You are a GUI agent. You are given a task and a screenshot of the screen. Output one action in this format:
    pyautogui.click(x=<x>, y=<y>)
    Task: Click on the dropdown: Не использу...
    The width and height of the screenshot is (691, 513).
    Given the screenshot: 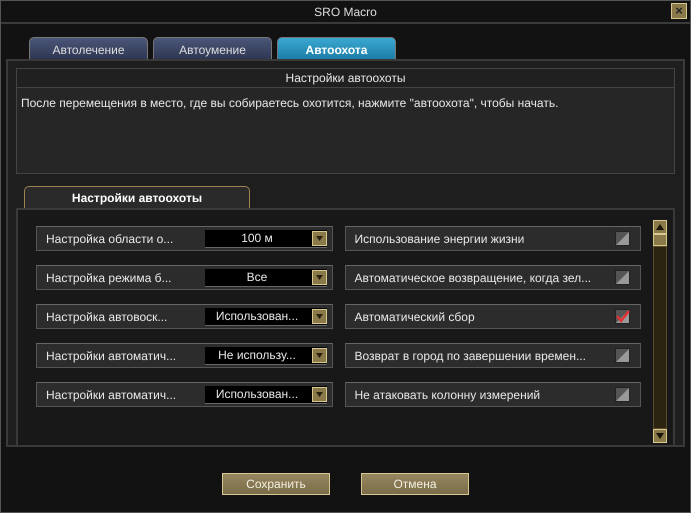 What is the action you would take?
    pyautogui.click(x=265, y=355)
    